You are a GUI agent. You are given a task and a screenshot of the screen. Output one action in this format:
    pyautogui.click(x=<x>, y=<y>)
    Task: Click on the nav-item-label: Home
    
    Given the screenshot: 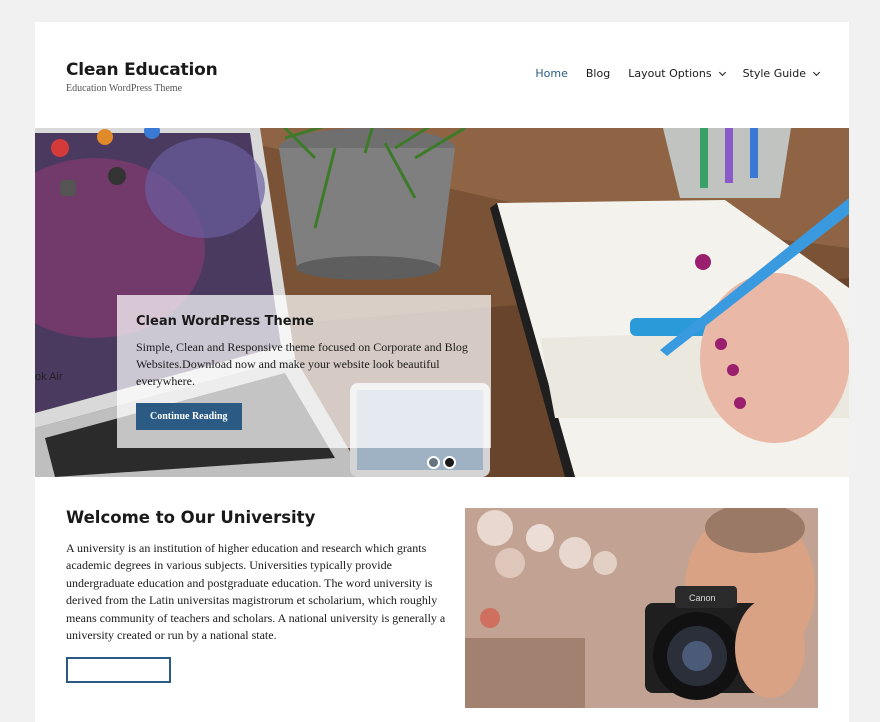 What is the action you would take?
    pyautogui.click(x=551, y=73)
    